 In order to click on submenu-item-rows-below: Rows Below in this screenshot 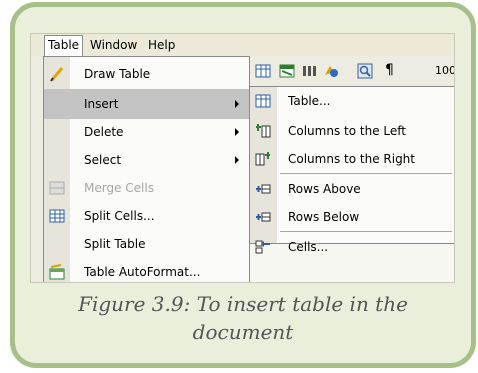, I will do `click(352, 217)`.